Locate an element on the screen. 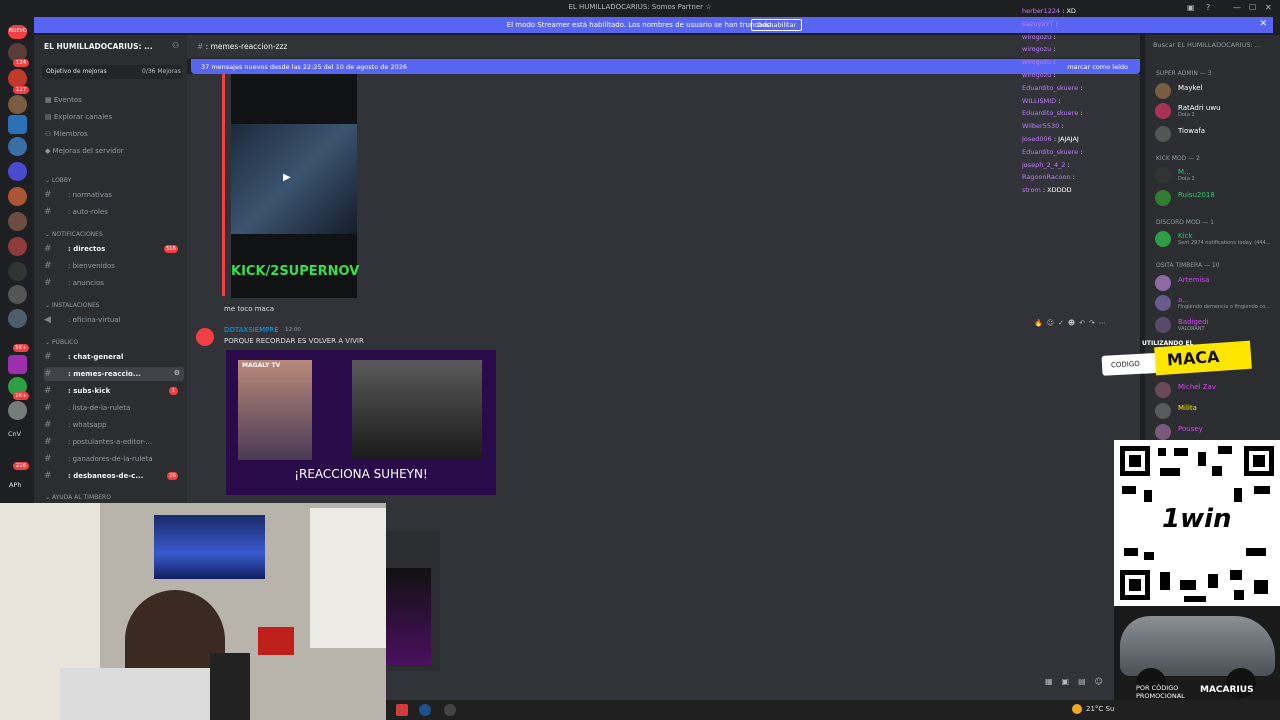  channel-desbaneos: #: desbaneos-de-c... 26 is located at coordinates (114, 476).